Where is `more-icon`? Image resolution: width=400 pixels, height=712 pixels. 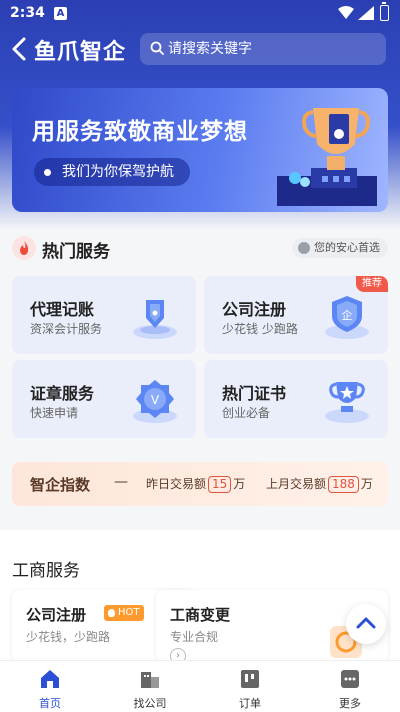
more-icon is located at coordinates (350, 679).